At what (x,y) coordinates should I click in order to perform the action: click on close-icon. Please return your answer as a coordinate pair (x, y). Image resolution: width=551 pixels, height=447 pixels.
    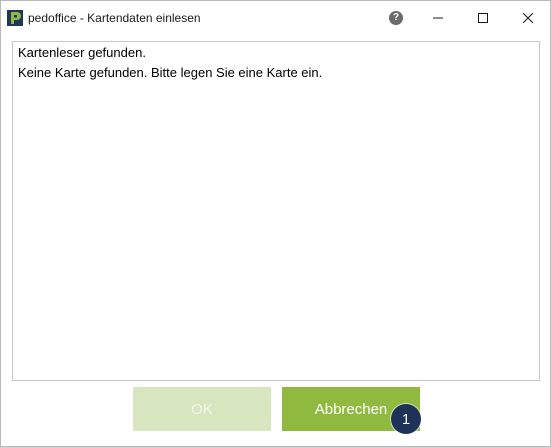
    Looking at the image, I should click on (528, 18).